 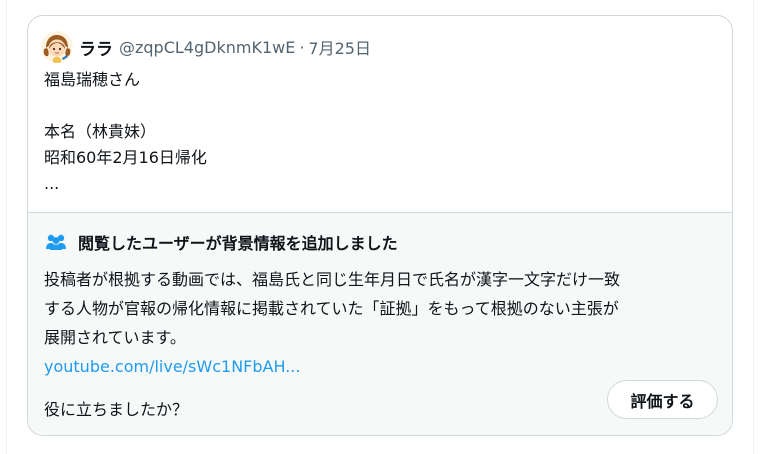 I want to click on community-note-header: 閲覧したユーザーが背景情報を追加しました, so click(x=221, y=242).